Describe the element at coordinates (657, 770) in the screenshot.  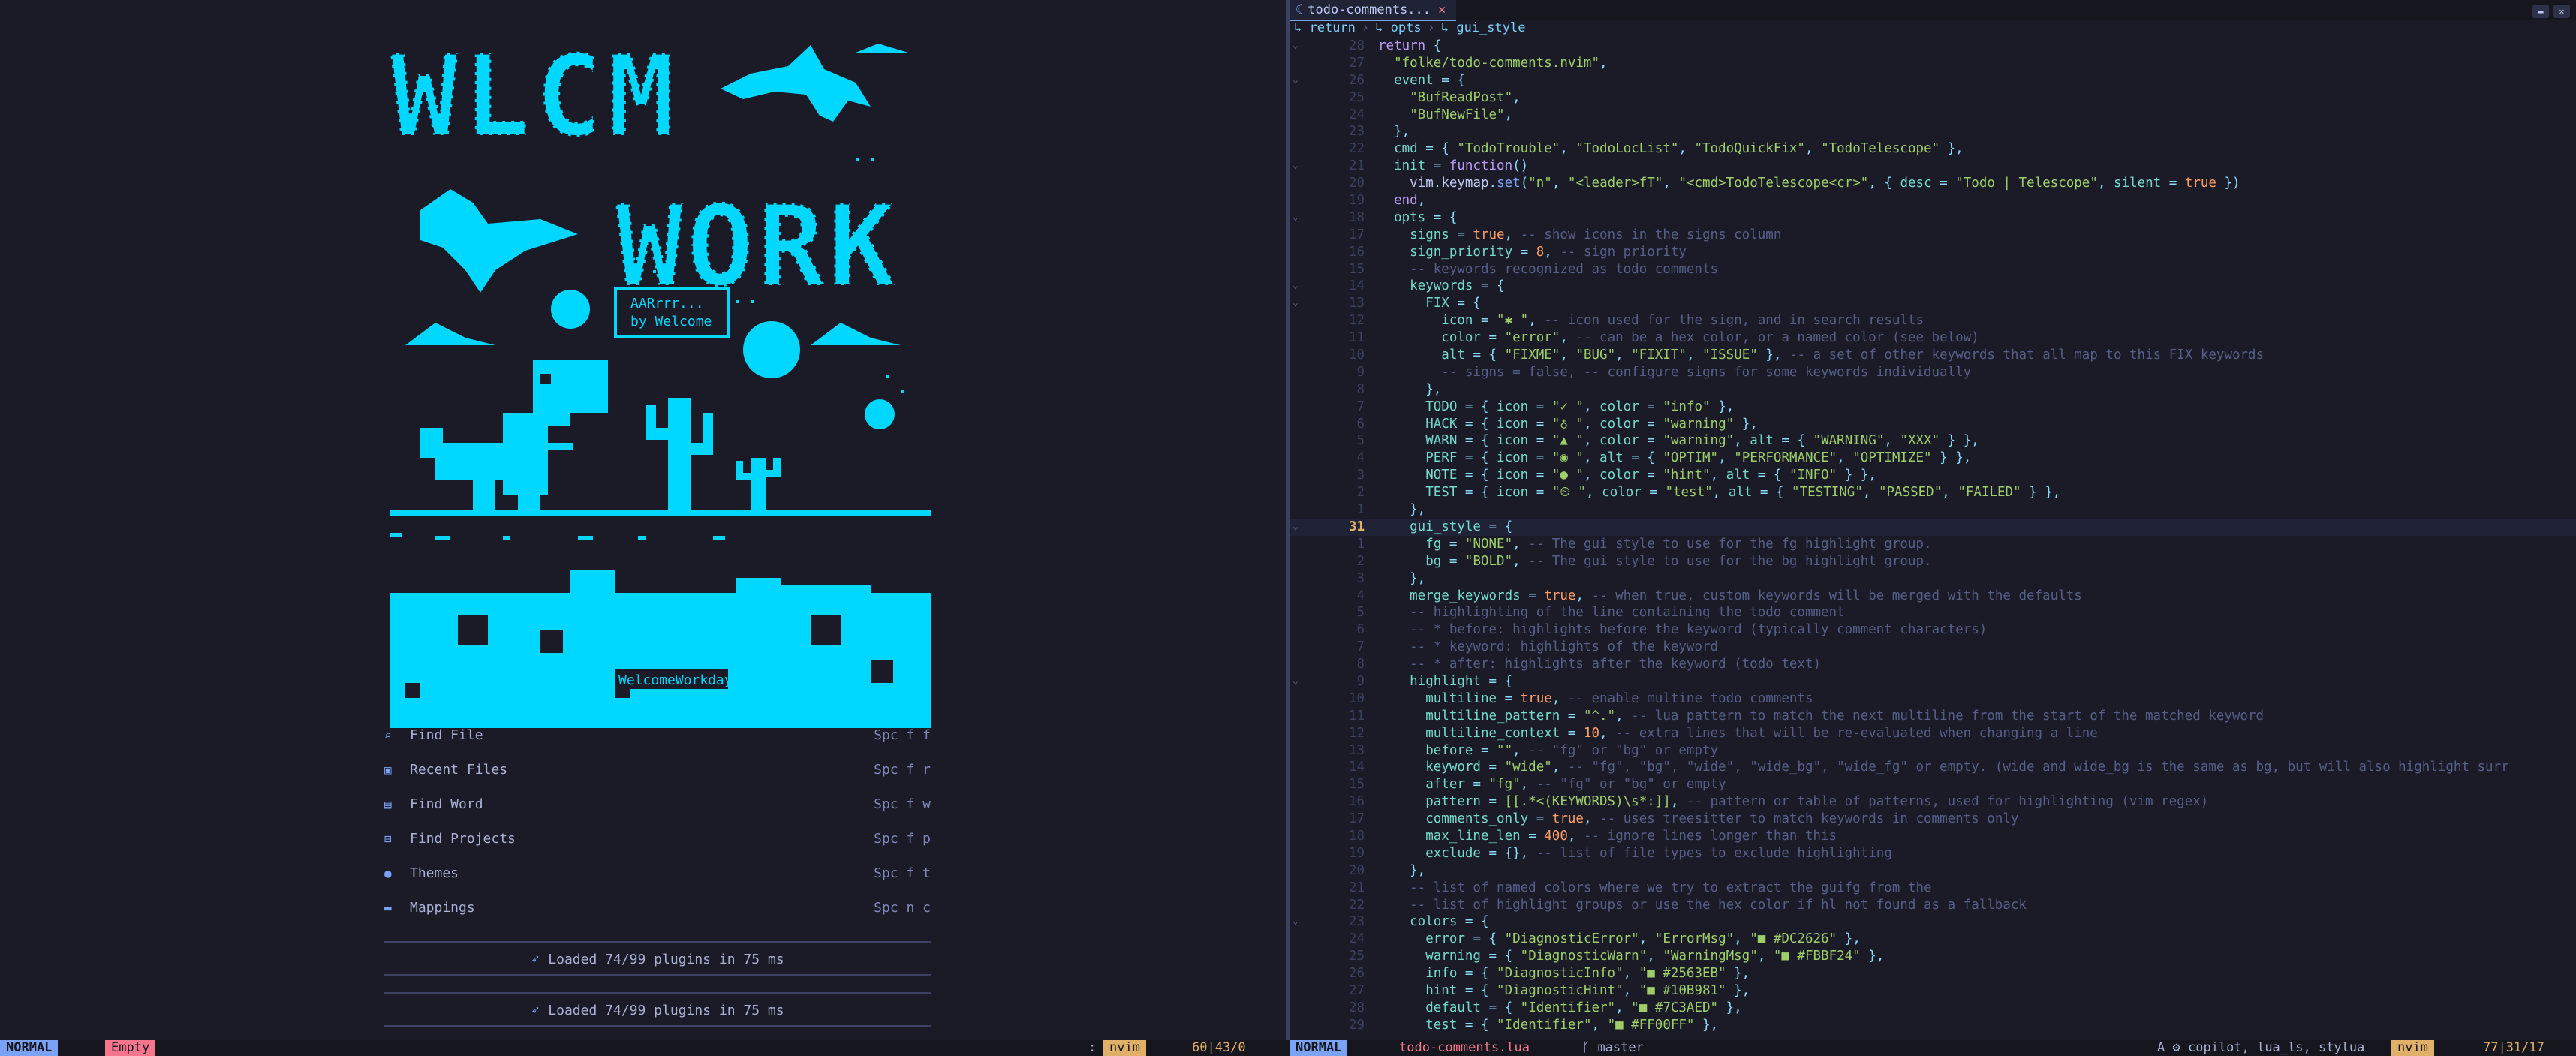
I see `menu-item-recent-files: ▣ Recent Files Spc f r` at that location.